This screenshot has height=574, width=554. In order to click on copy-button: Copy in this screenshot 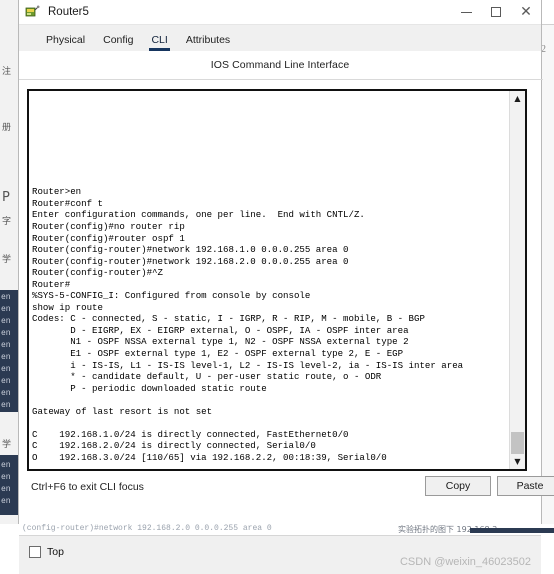, I will do `click(458, 486)`.